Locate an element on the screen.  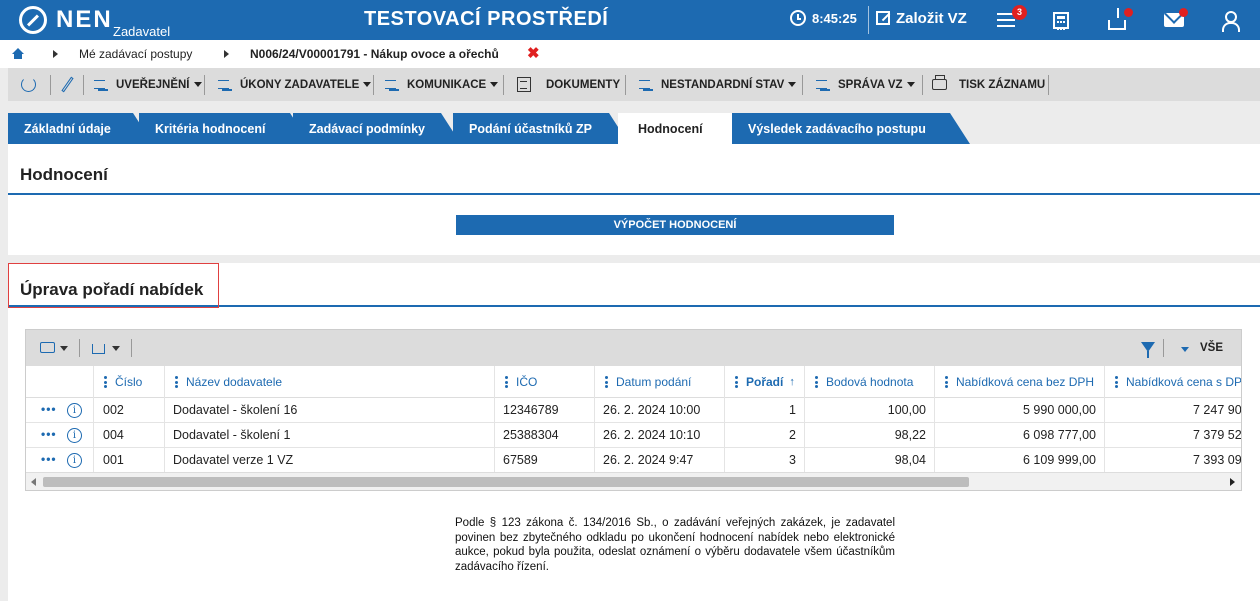
cell-submission-date: 26. 2. 2024 9:47 is located at coordinates (659, 460).